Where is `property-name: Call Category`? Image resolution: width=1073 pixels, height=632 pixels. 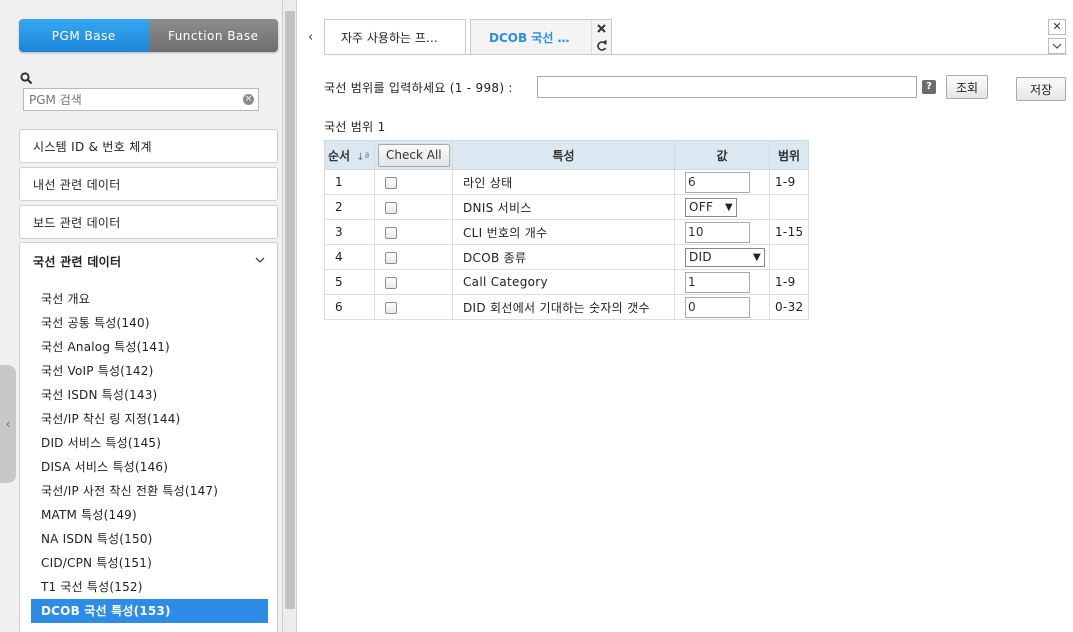 property-name: Call Category is located at coordinates (563, 282).